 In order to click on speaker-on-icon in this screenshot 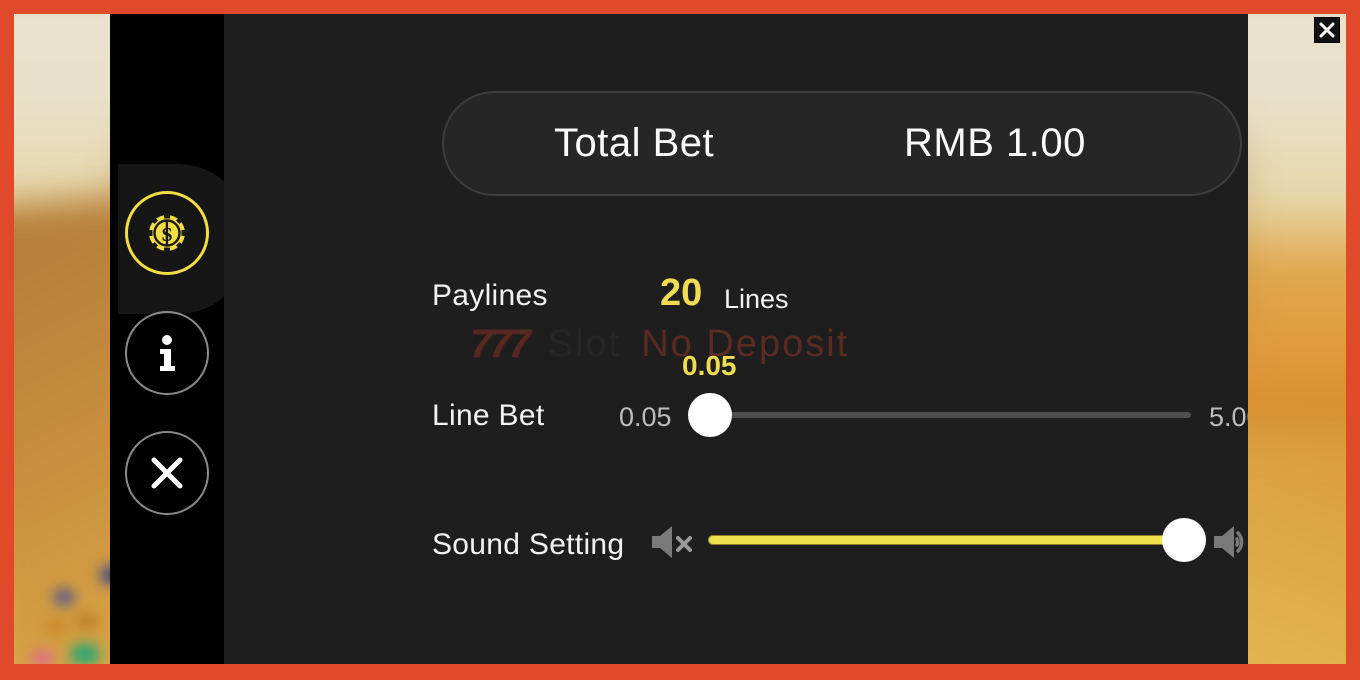, I will do `click(1229, 542)`.